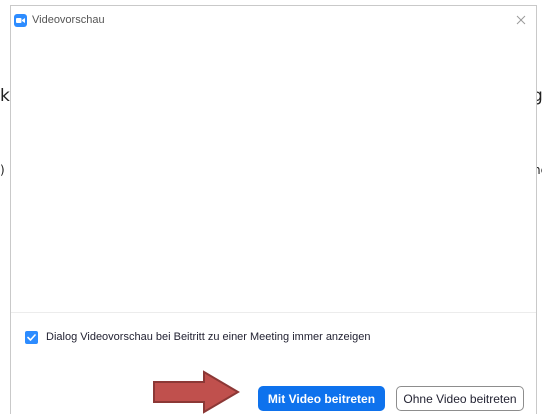  I want to click on background-text-fragment: ), so click(2, 170).